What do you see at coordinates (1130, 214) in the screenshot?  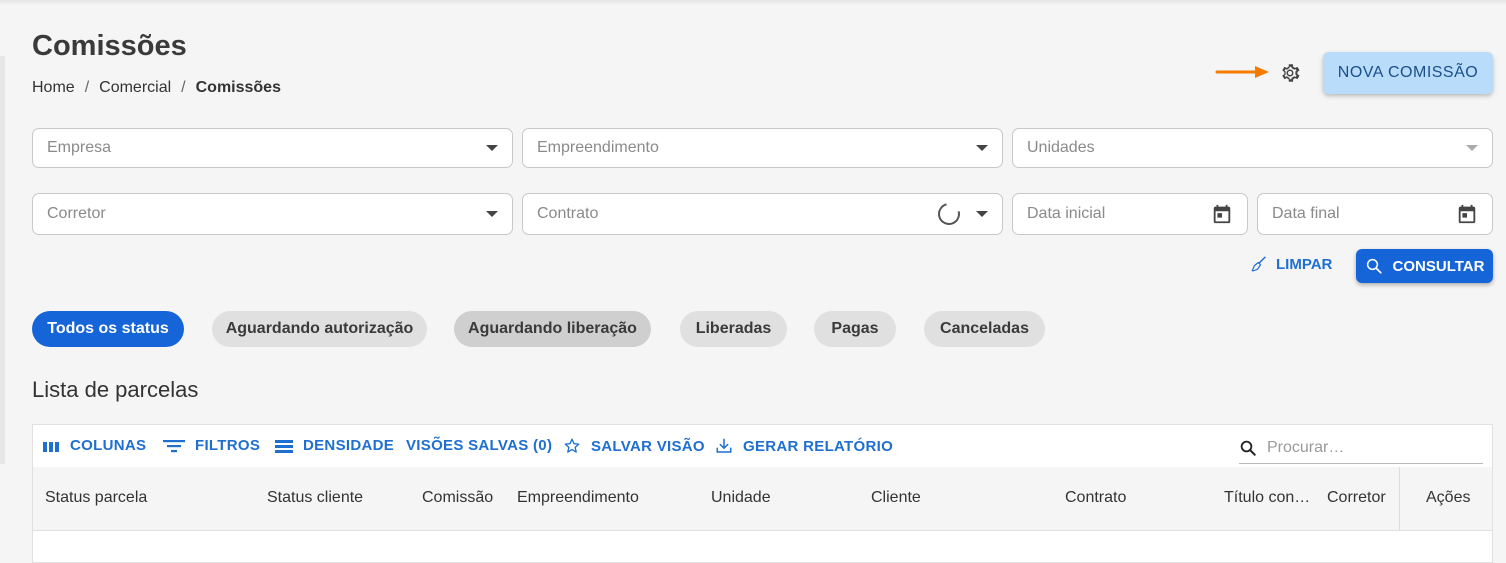 I see `data-inicial-field: Data inicial` at bounding box center [1130, 214].